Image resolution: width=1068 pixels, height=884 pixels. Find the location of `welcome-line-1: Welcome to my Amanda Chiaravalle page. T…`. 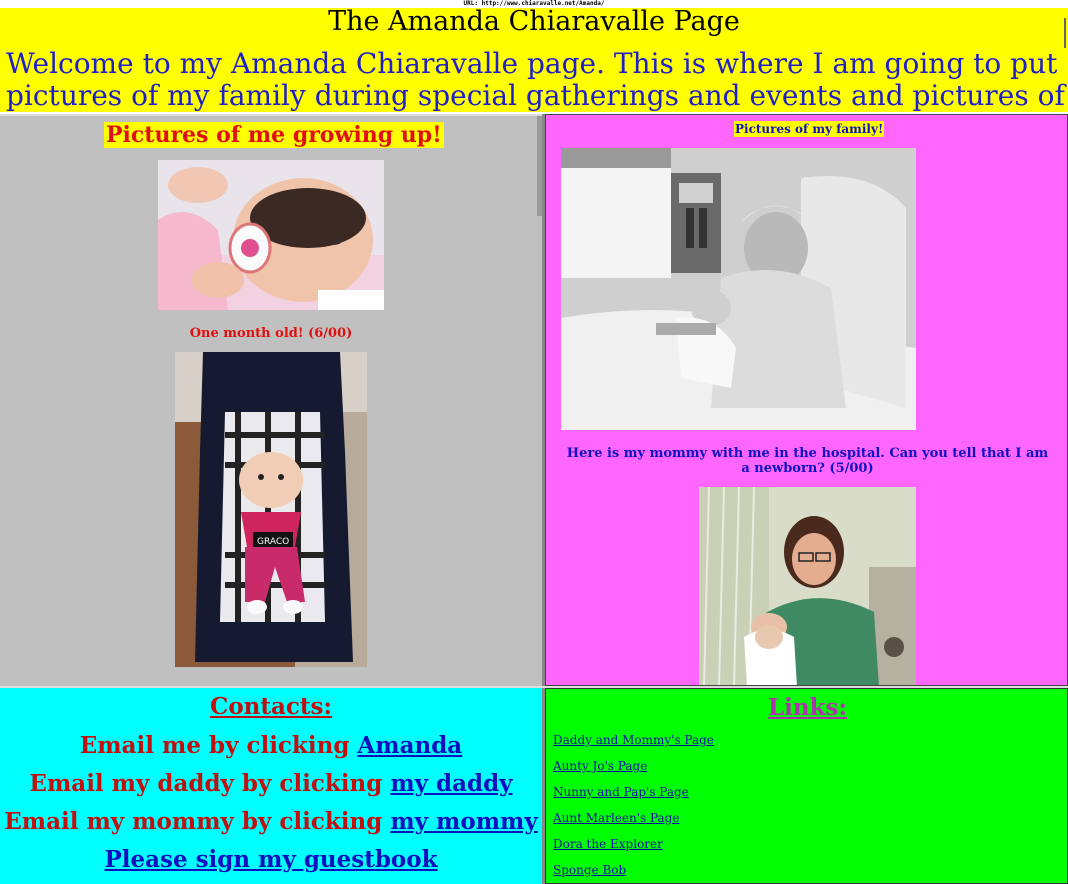

welcome-line-1: Welcome to my Amanda Chiaravalle page. T… is located at coordinates (532, 63).